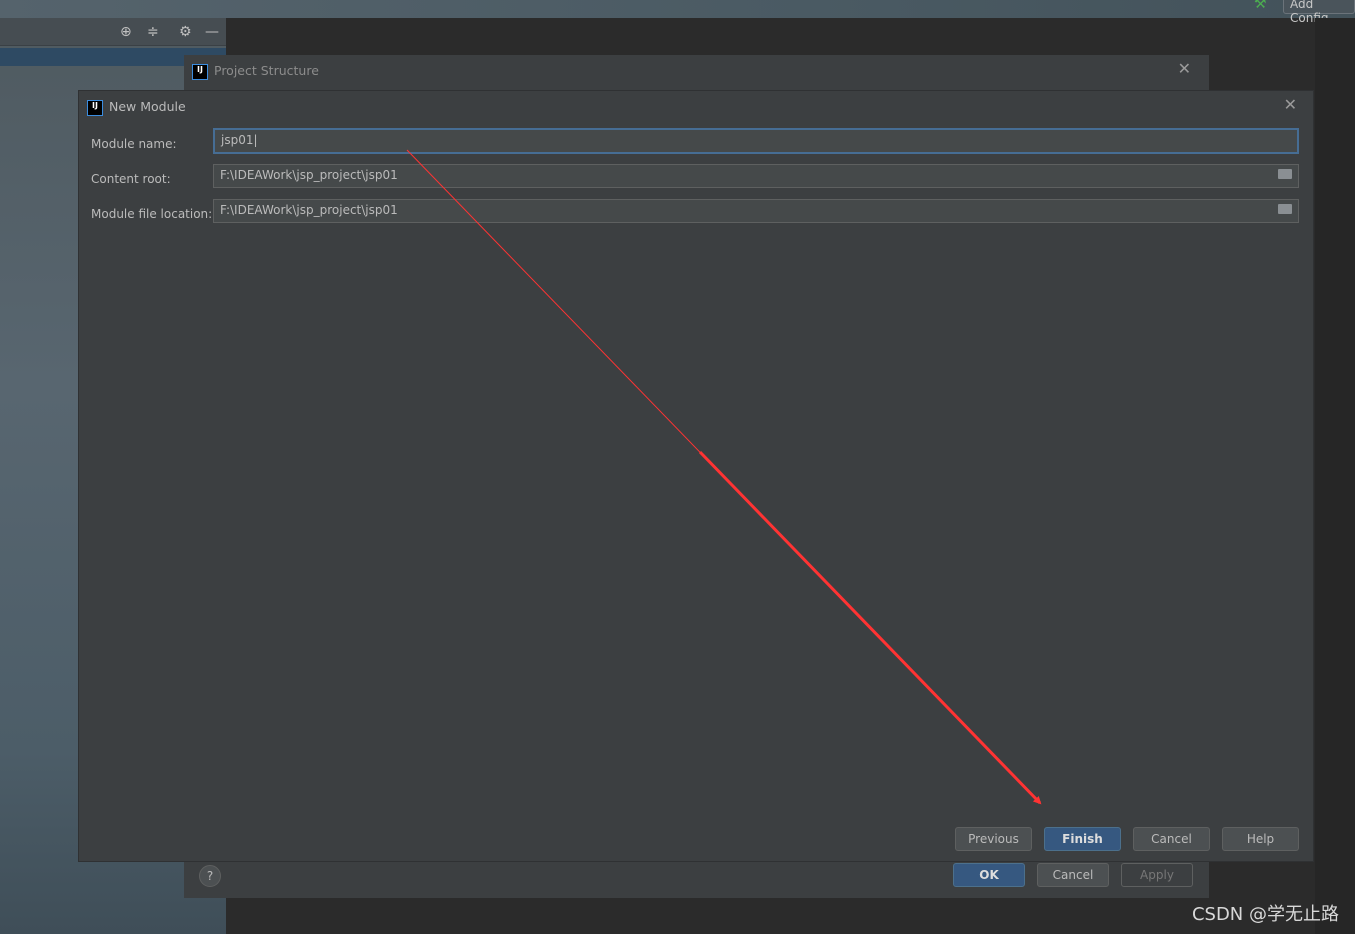  Describe the element at coordinates (1265, 914) in the screenshot. I see `watermark: CSDN @学无止路` at that location.